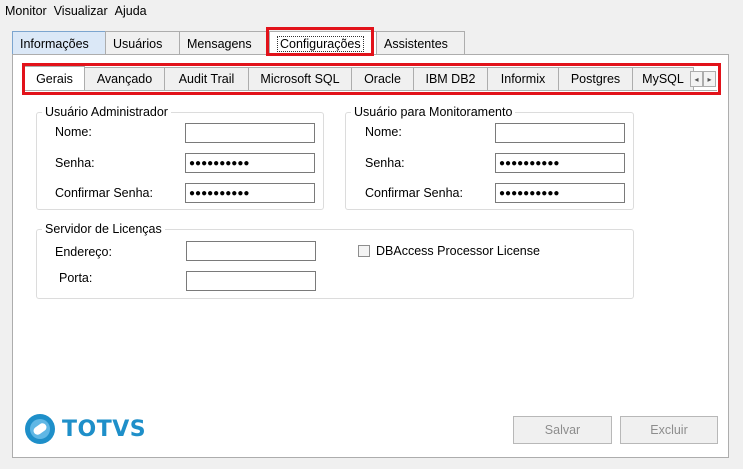 This screenshot has height=469, width=743. I want to click on admin-group-title: Usuário Administrador, so click(106, 112).